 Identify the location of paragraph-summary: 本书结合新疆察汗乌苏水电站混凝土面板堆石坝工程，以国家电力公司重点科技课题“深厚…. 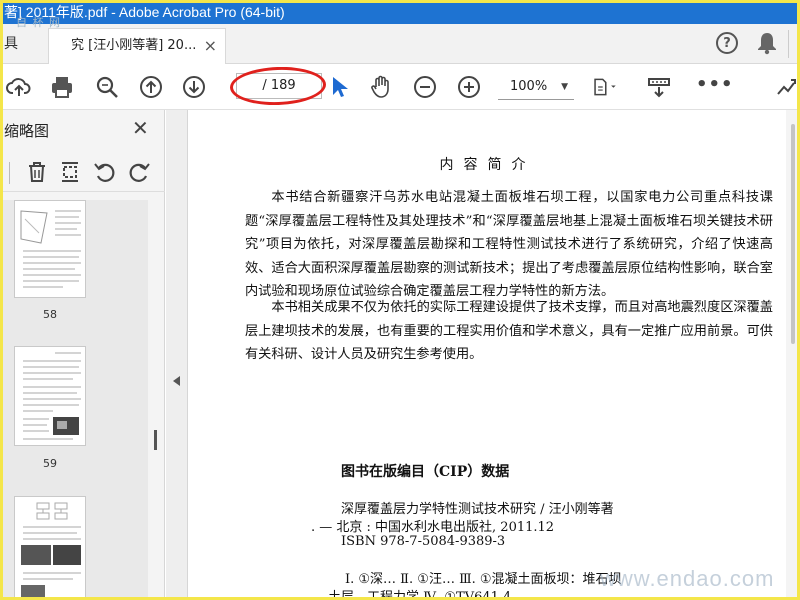
(509, 244).